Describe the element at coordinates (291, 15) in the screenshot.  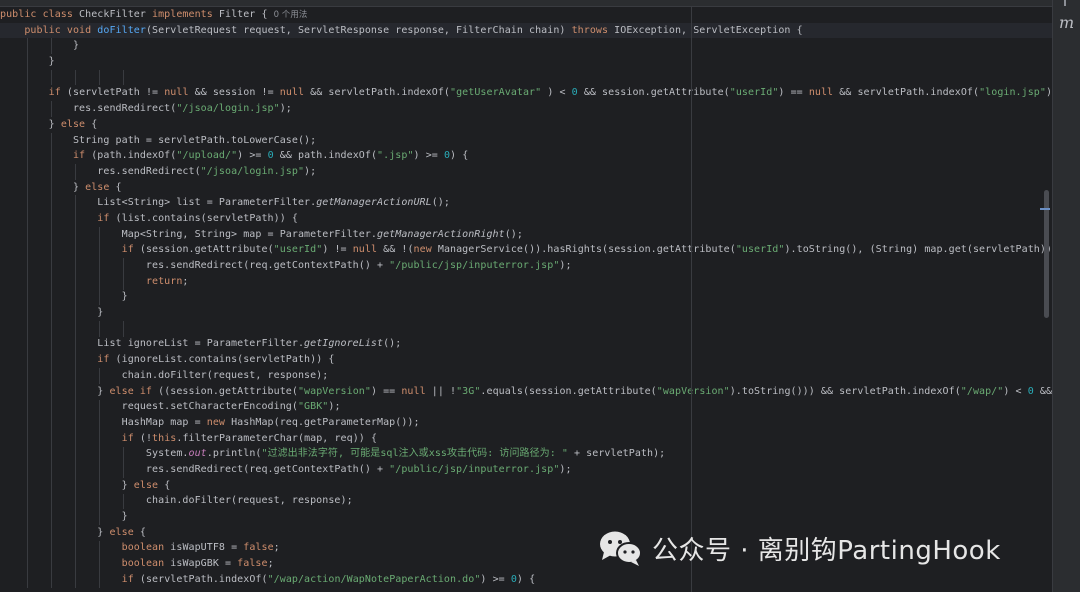
I see `usage-hint: 0 个用法` at that location.